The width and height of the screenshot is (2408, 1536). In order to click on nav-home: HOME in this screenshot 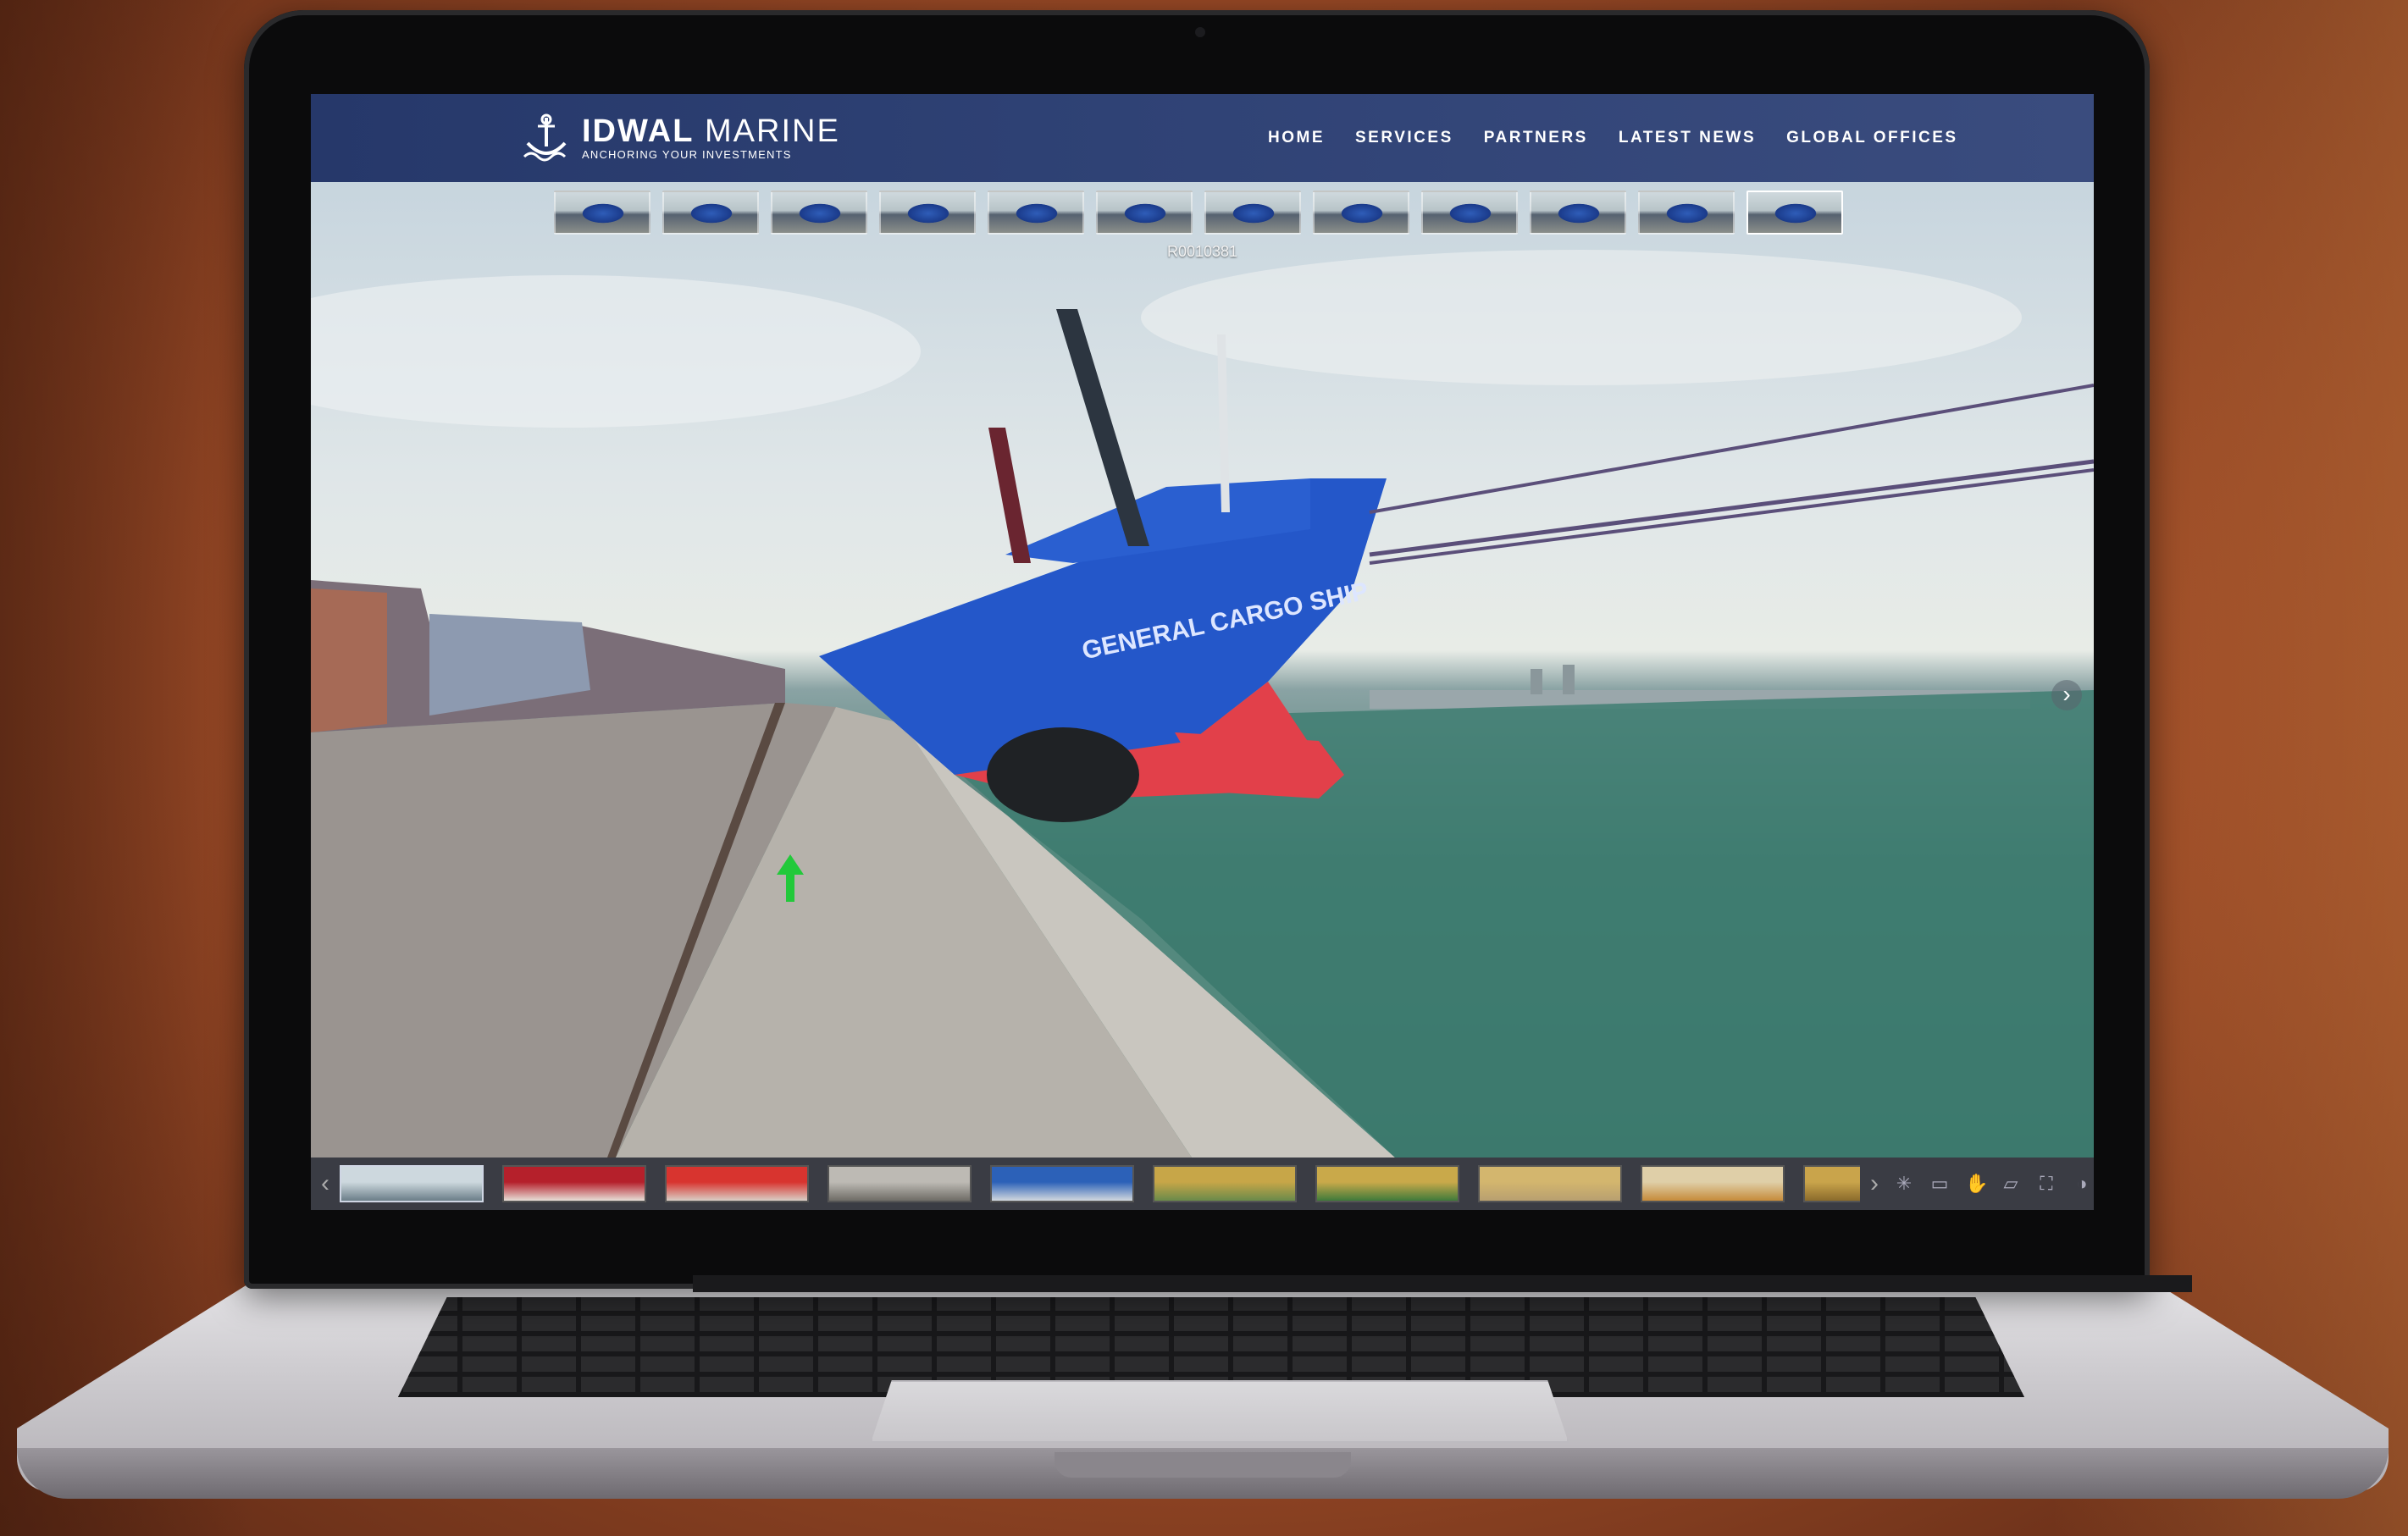, I will do `click(1296, 138)`.